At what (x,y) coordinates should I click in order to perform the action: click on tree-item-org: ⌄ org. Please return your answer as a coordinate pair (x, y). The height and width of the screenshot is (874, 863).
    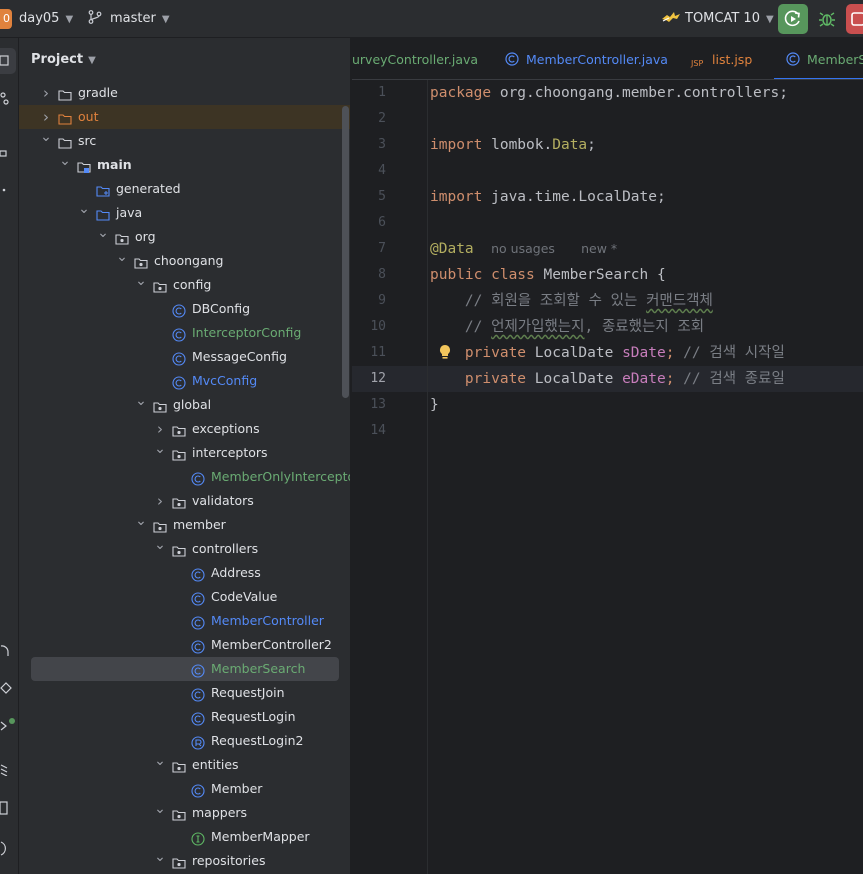
    Looking at the image, I should click on (184, 237).